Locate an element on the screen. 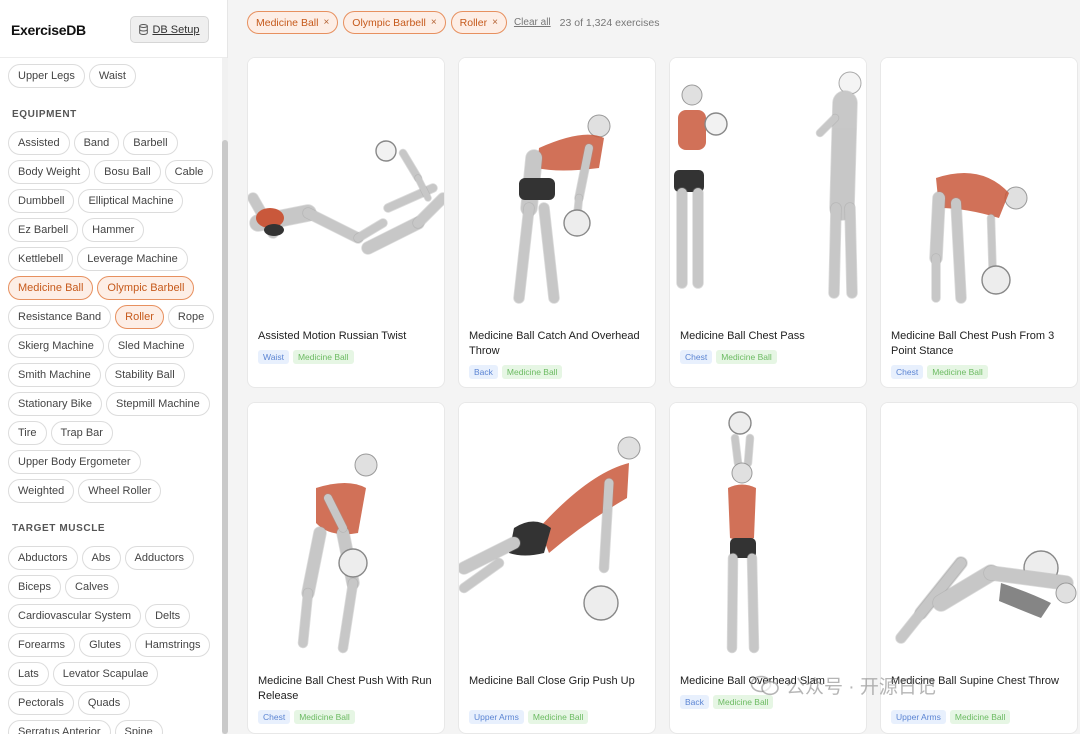 The image size is (1080, 734). chip-adductors: Adductors is located at coordinates (159, 558).